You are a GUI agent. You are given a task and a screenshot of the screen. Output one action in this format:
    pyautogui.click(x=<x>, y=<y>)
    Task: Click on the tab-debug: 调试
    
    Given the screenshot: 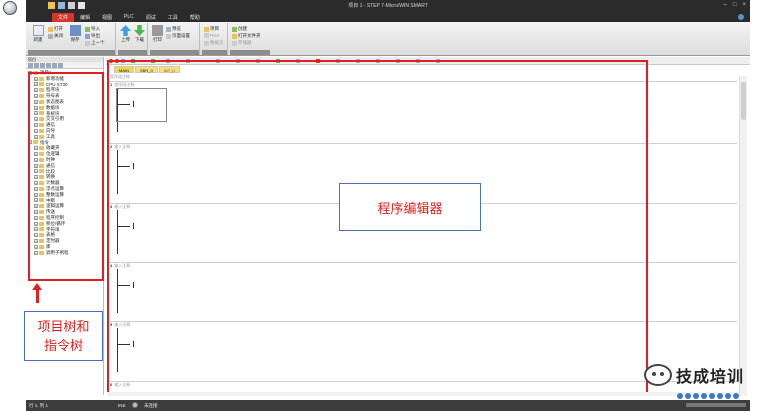 What is the action you would take?
    pyautogui.click(x=151, y=17)
    